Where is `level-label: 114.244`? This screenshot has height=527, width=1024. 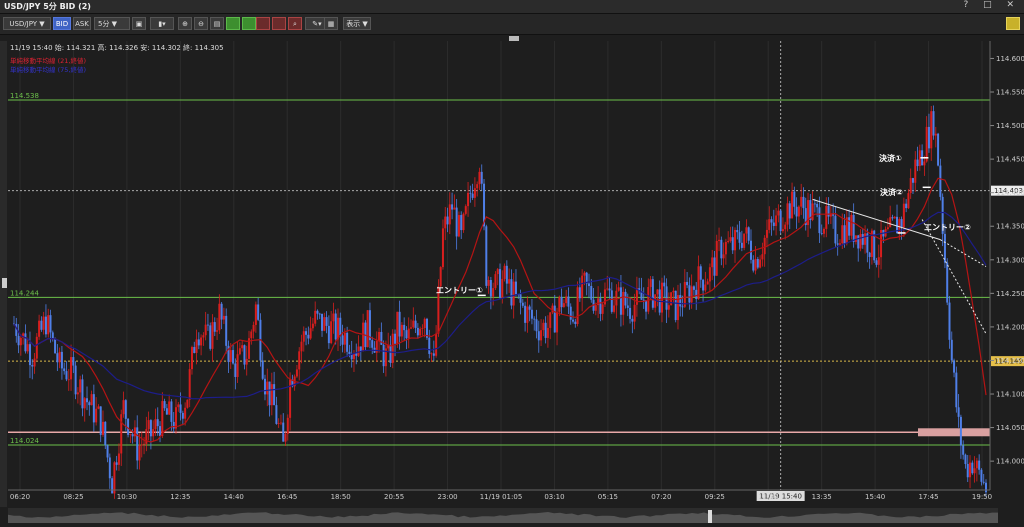 level-label: 114.244 is located at coordinates (24, 293).